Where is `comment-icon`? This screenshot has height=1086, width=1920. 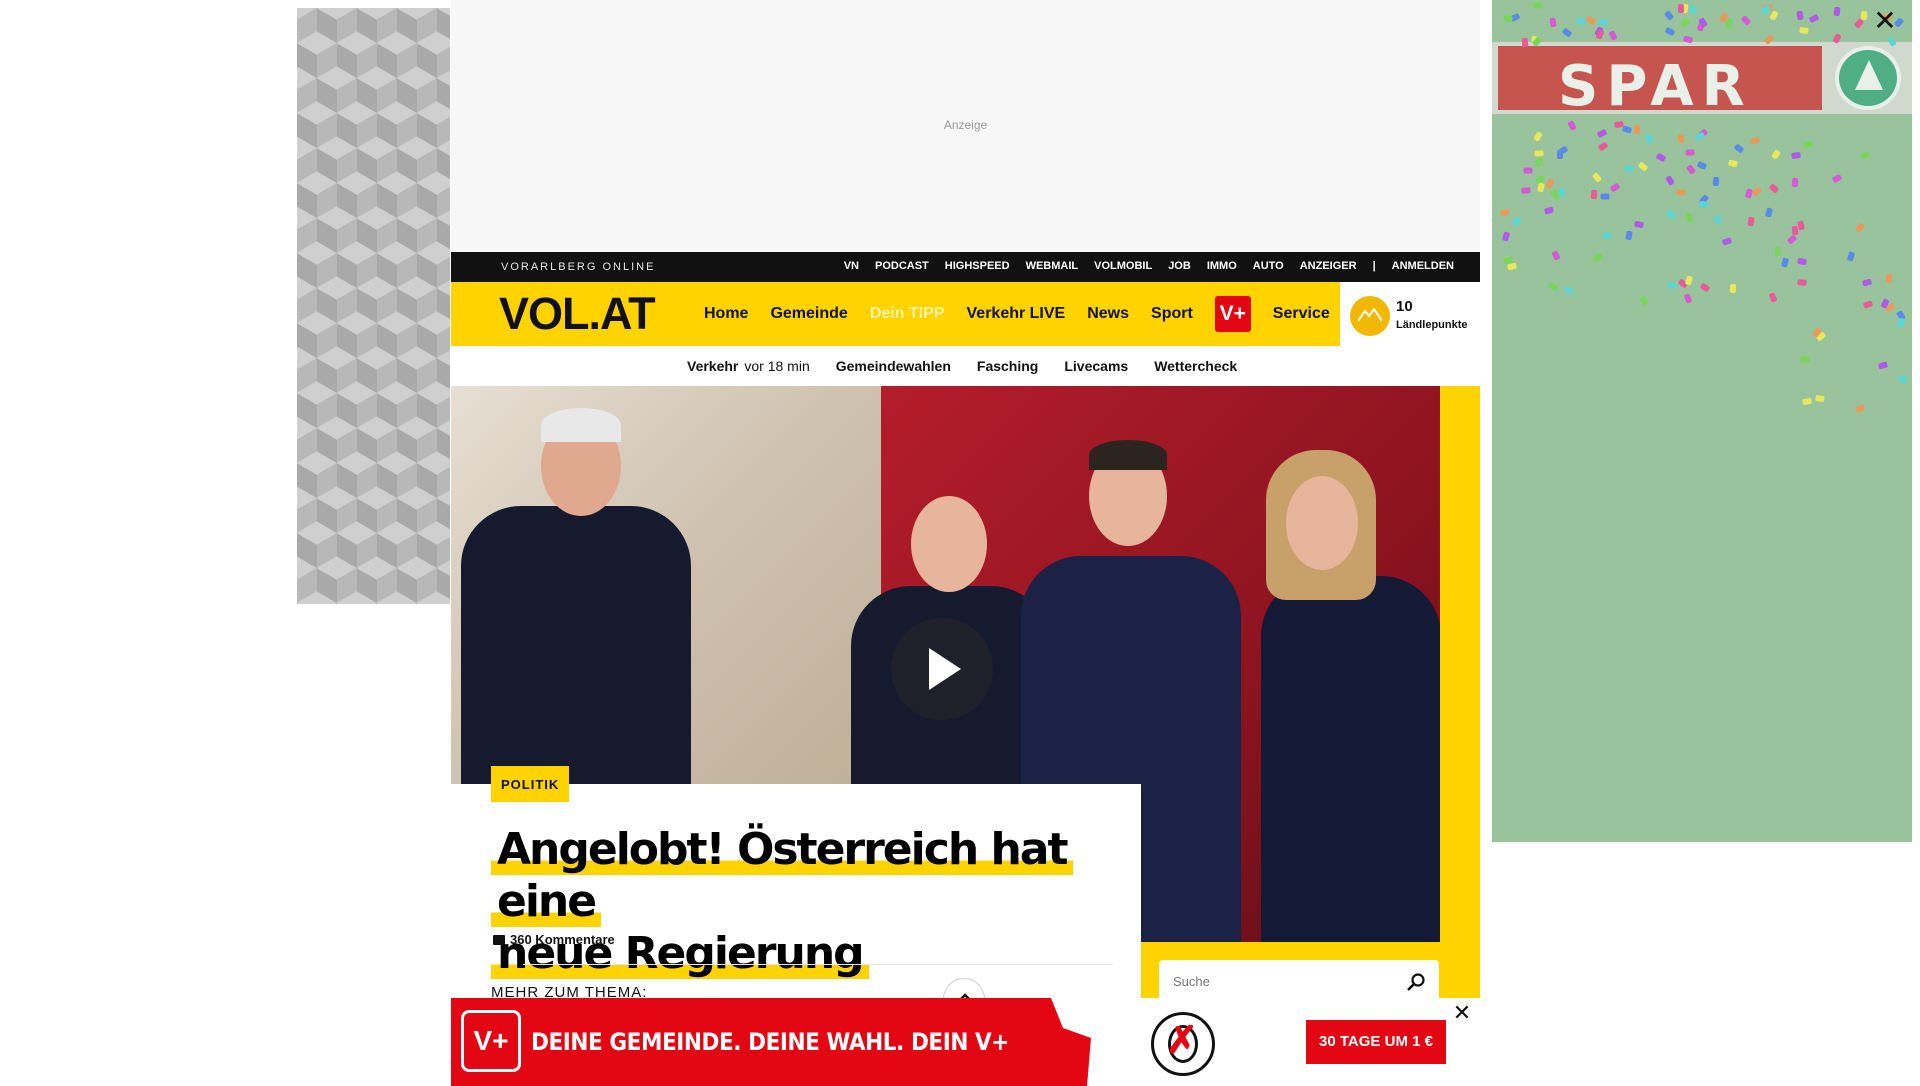
comment-icon is located at coordinates (499, 939).